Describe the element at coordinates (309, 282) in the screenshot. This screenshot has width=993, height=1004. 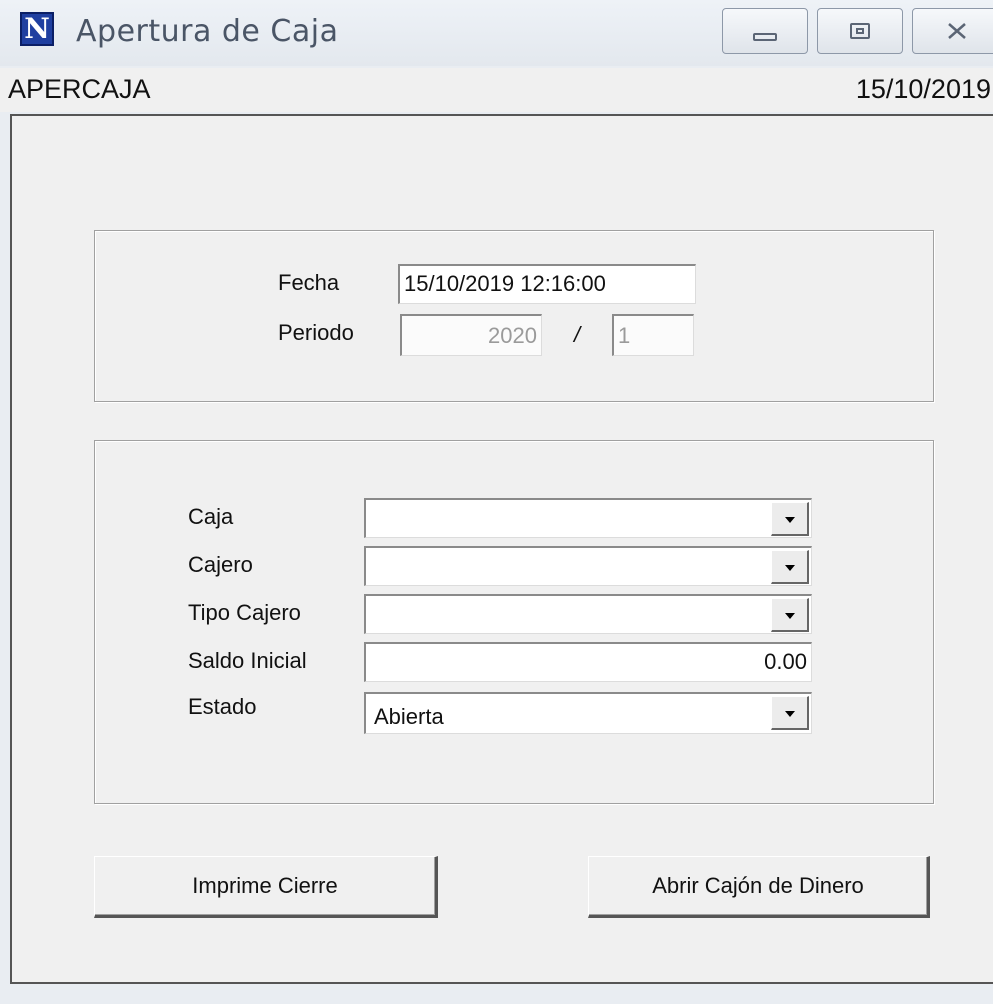
I see `fecha-label: Fecha` at that location.